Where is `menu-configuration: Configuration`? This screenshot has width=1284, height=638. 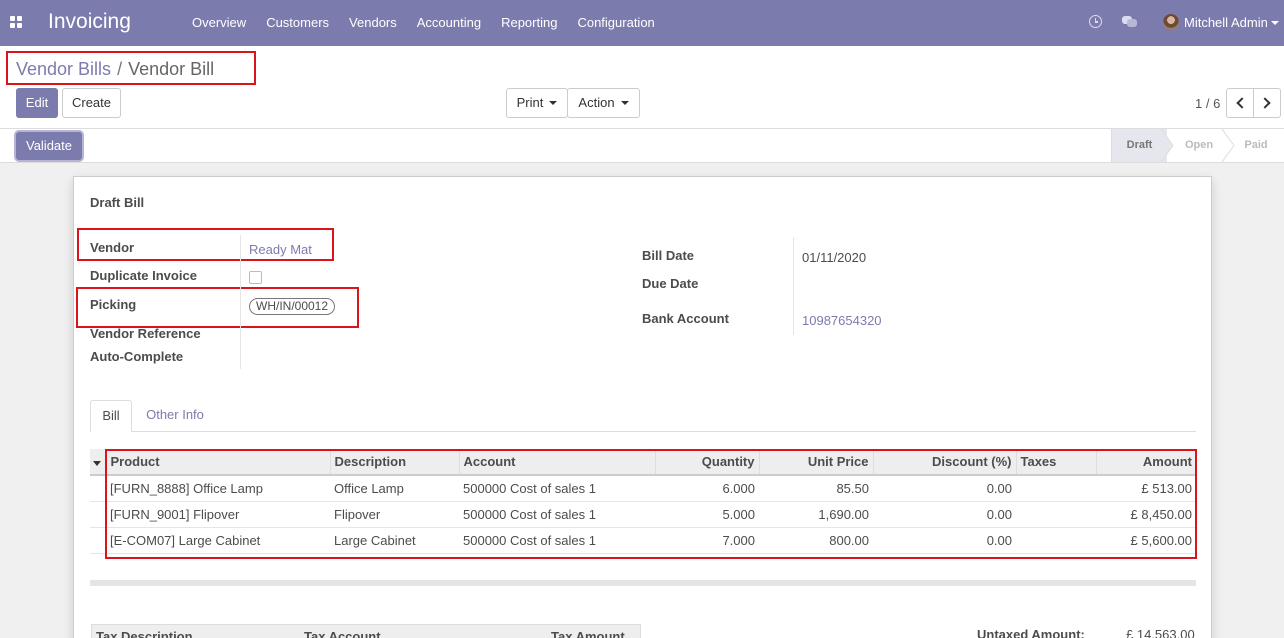
menu-configuration: Configuration is located at coordinates (615, 22).